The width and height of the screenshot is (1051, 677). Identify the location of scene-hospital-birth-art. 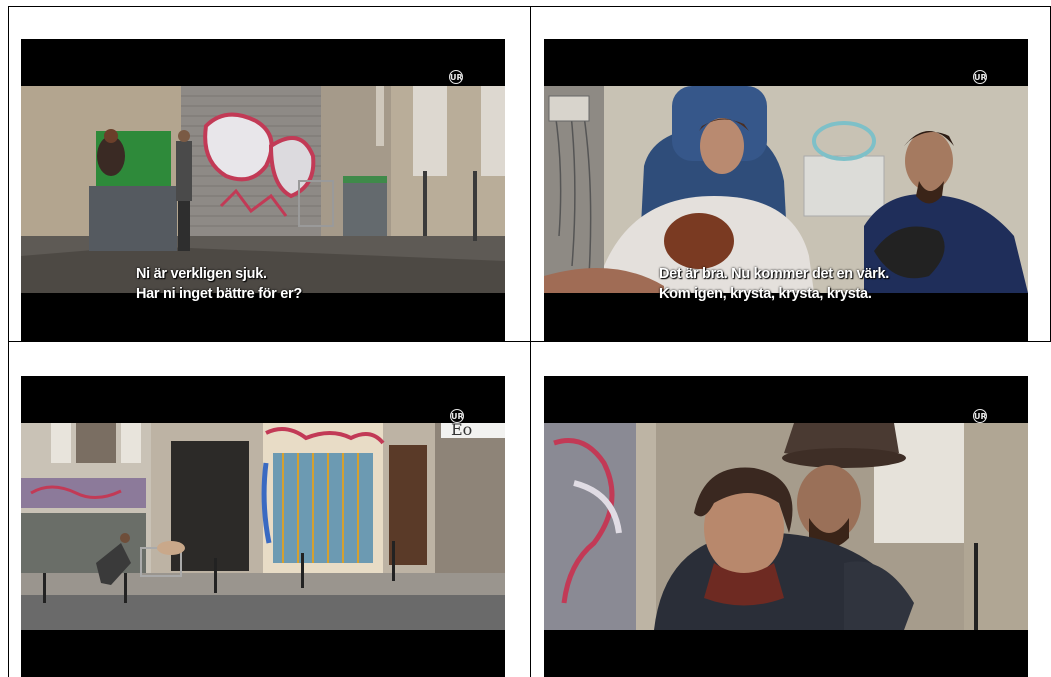
(786, 189).